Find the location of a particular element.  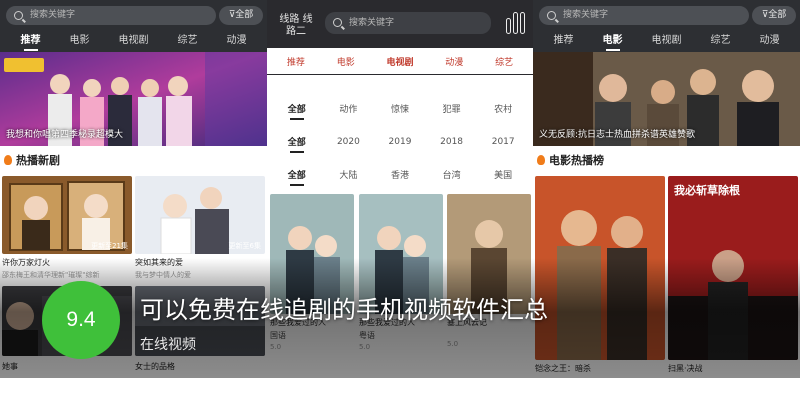

movie-poster is located at coordinates (600, 268).